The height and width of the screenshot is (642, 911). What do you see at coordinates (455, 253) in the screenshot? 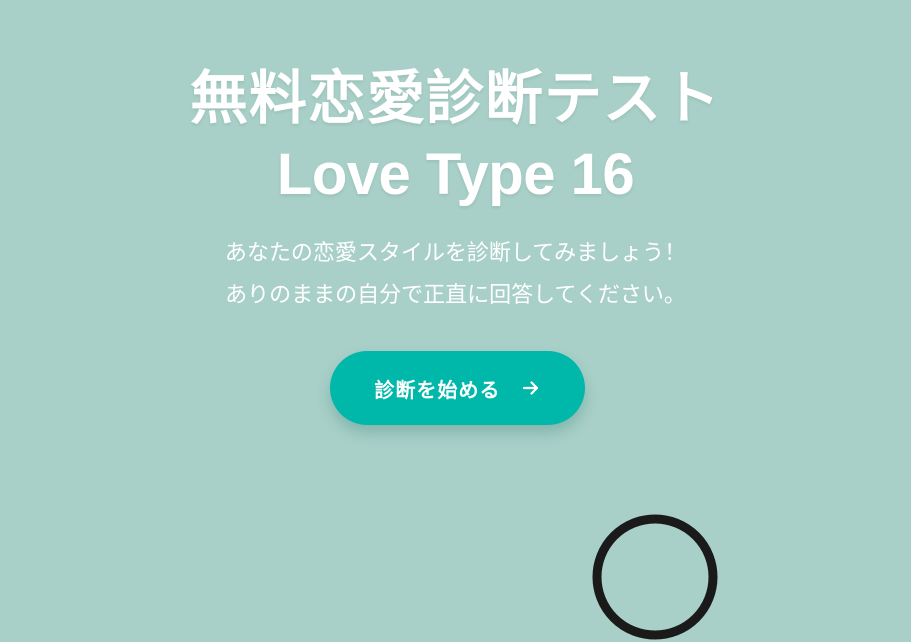
I see `hero-description-line-1: あなたの恋愛スタイルを診断してみましょう！` at bounding box center [455, 253].